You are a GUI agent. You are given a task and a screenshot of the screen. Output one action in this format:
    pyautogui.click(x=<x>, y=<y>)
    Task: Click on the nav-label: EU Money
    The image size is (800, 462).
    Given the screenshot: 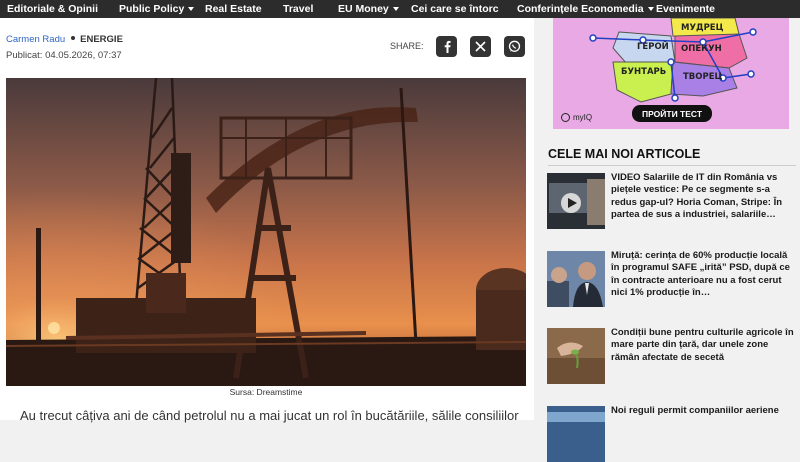 What is the action you would take?
    pyautogui.click(x=363, y=9)
    